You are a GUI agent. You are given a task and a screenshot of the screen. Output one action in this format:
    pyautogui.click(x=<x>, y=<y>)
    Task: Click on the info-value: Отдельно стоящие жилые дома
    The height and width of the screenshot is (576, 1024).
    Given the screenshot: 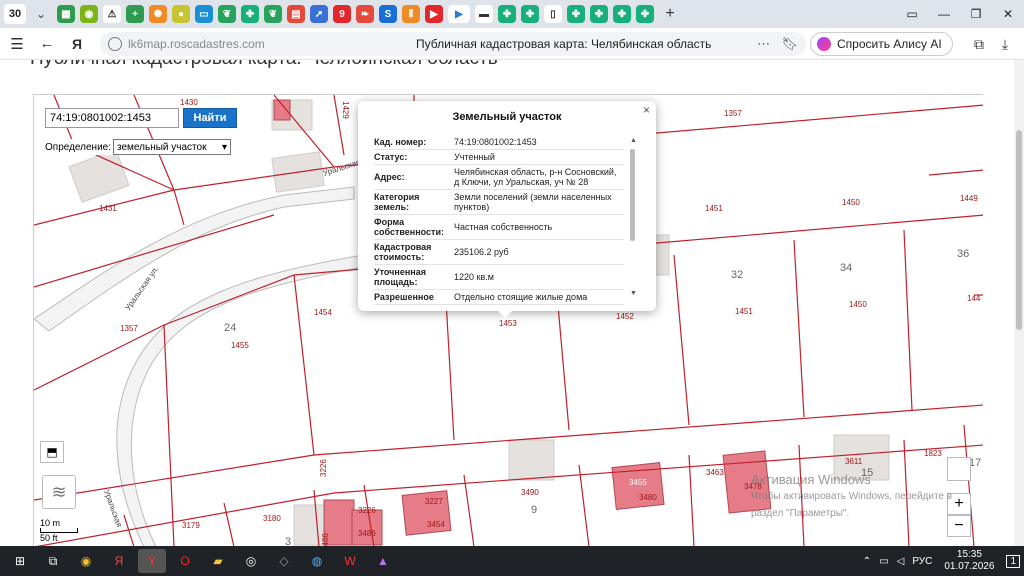 What is the action you would take?
    pyautogui.click(x=539, y=297)
    